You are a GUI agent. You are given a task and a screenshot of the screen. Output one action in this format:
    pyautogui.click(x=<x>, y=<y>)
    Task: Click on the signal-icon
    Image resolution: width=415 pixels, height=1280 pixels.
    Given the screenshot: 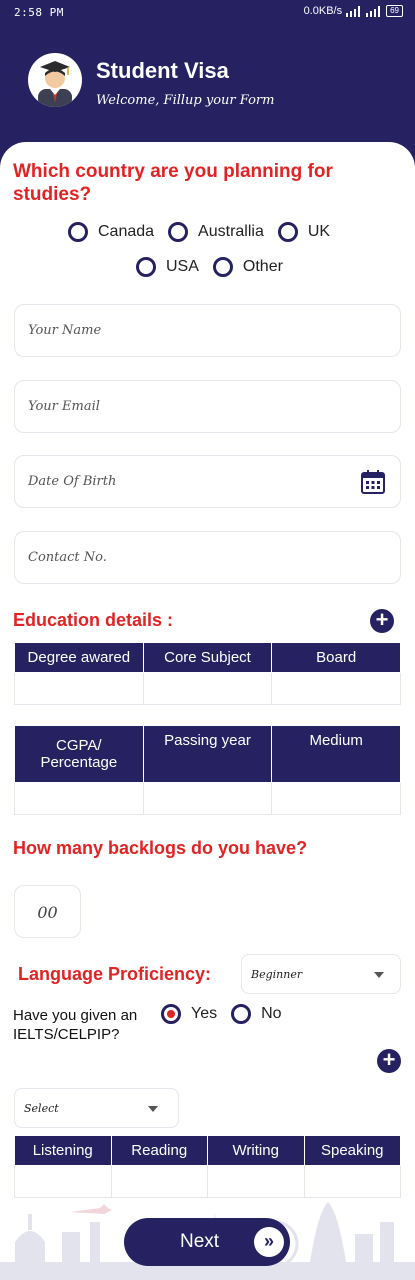 What is the action you would take?
    pyautogui.click(x=354, y=11)
    